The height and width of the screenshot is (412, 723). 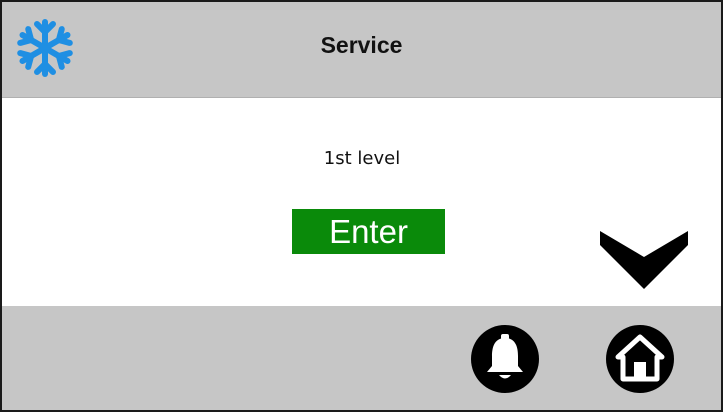 I want to click on level-label: 1st level, so click(x=362, y=158).